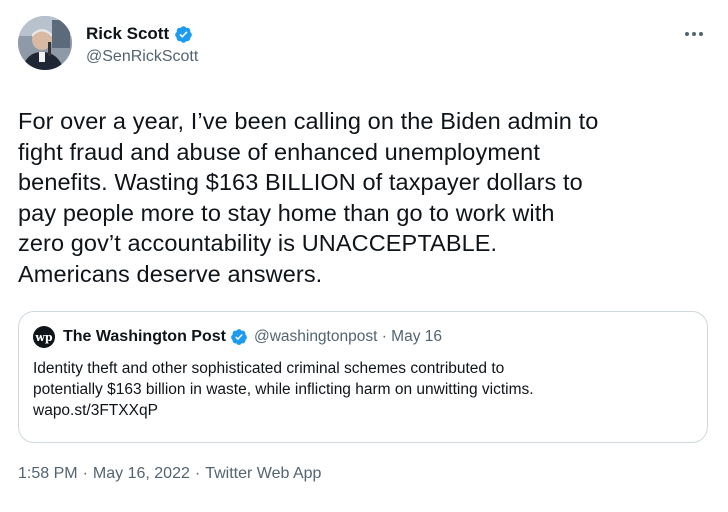 The width and height of the screenshot is (728, 512). What do you see at coordinates (364, 48) in the screenshot?
I see `tweet-header: Rick Scott @SenRickScott` at bounding box center [364, 48].